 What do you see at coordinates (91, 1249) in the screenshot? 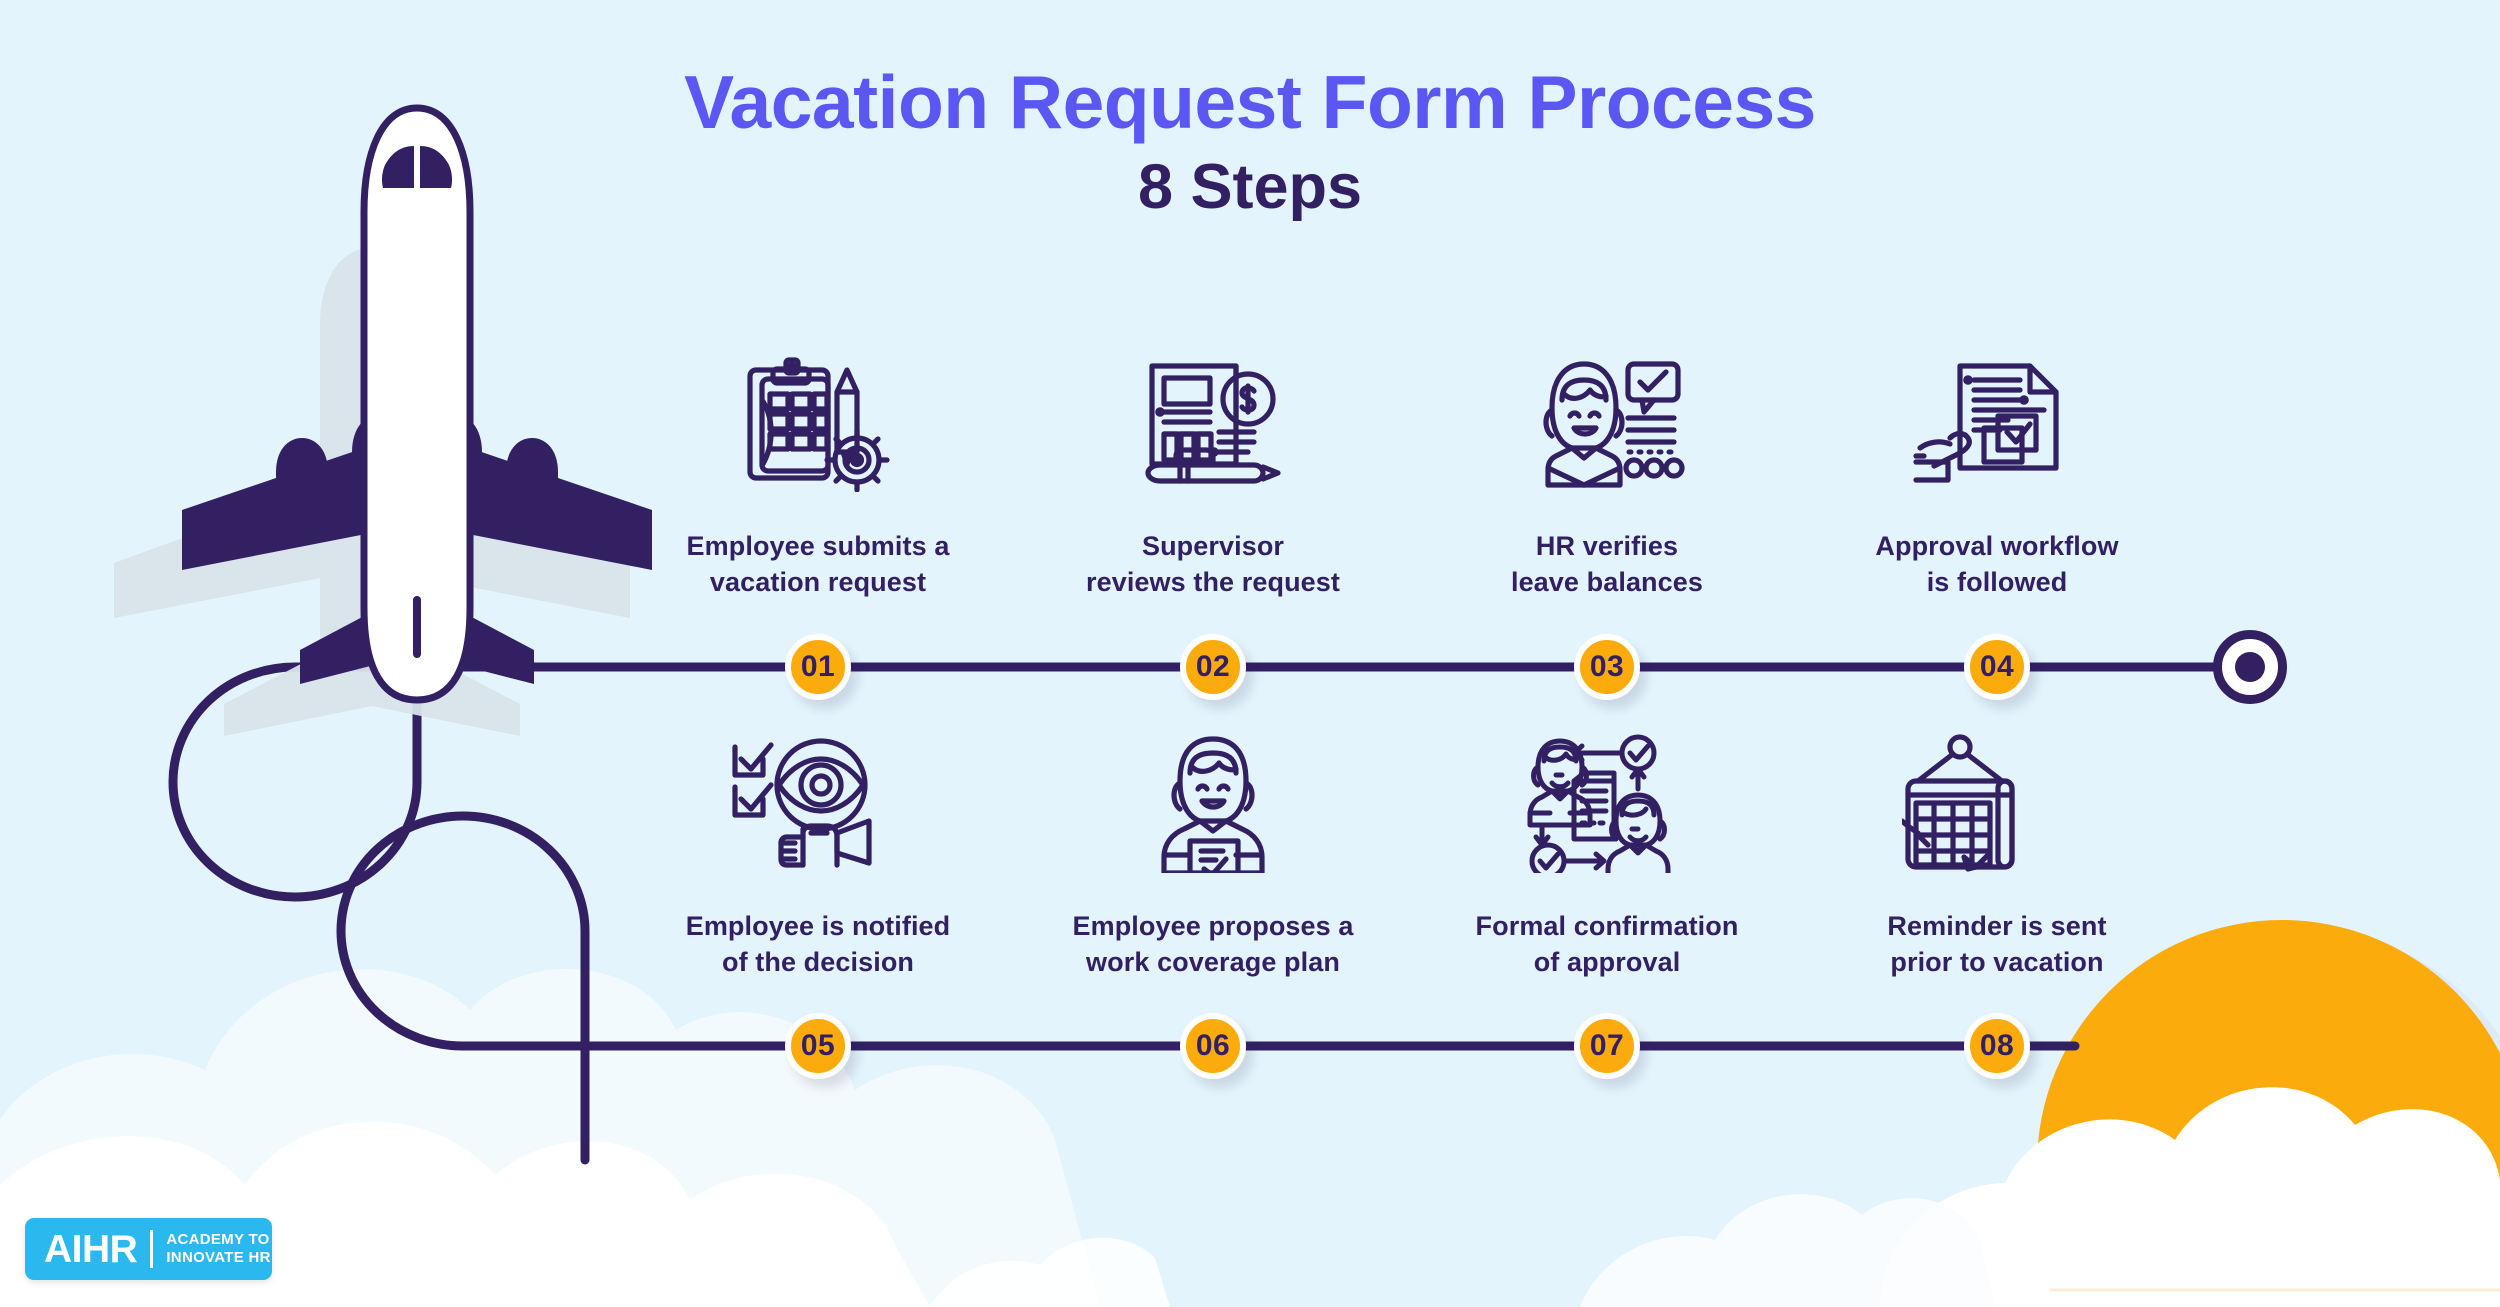
I see `logo-brand: AIHR` at bounding box center [91, 1249].